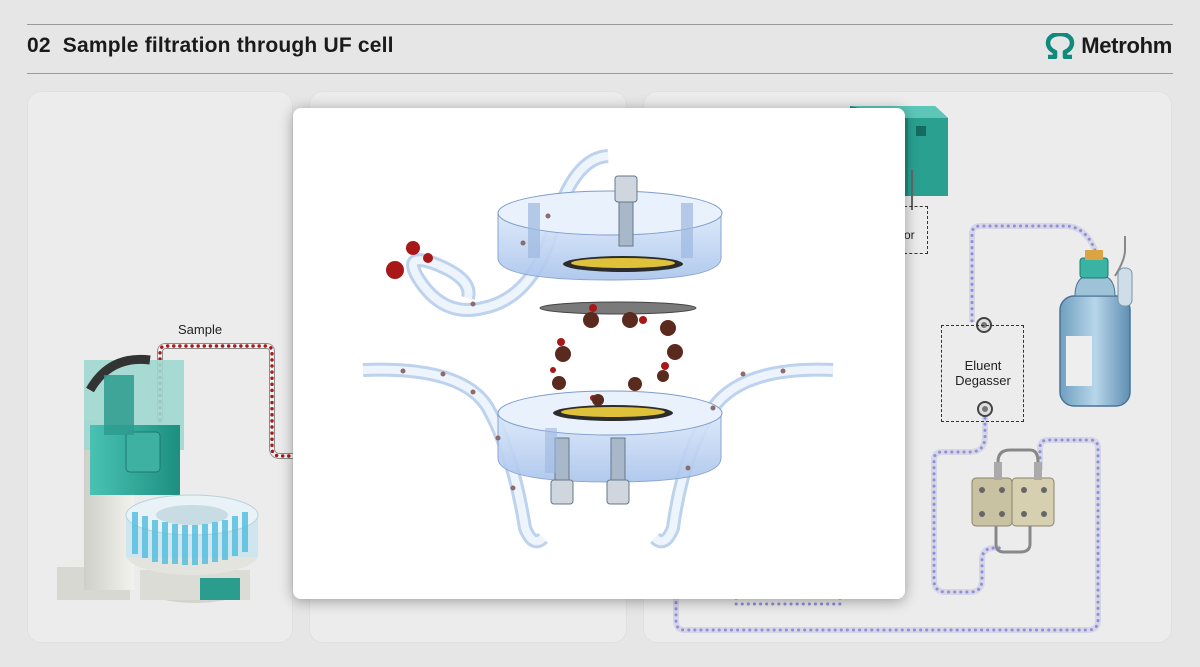 The width and height of the screenshot is (1200, 667). I want to click on lower-cell-block, so click(610, 447).